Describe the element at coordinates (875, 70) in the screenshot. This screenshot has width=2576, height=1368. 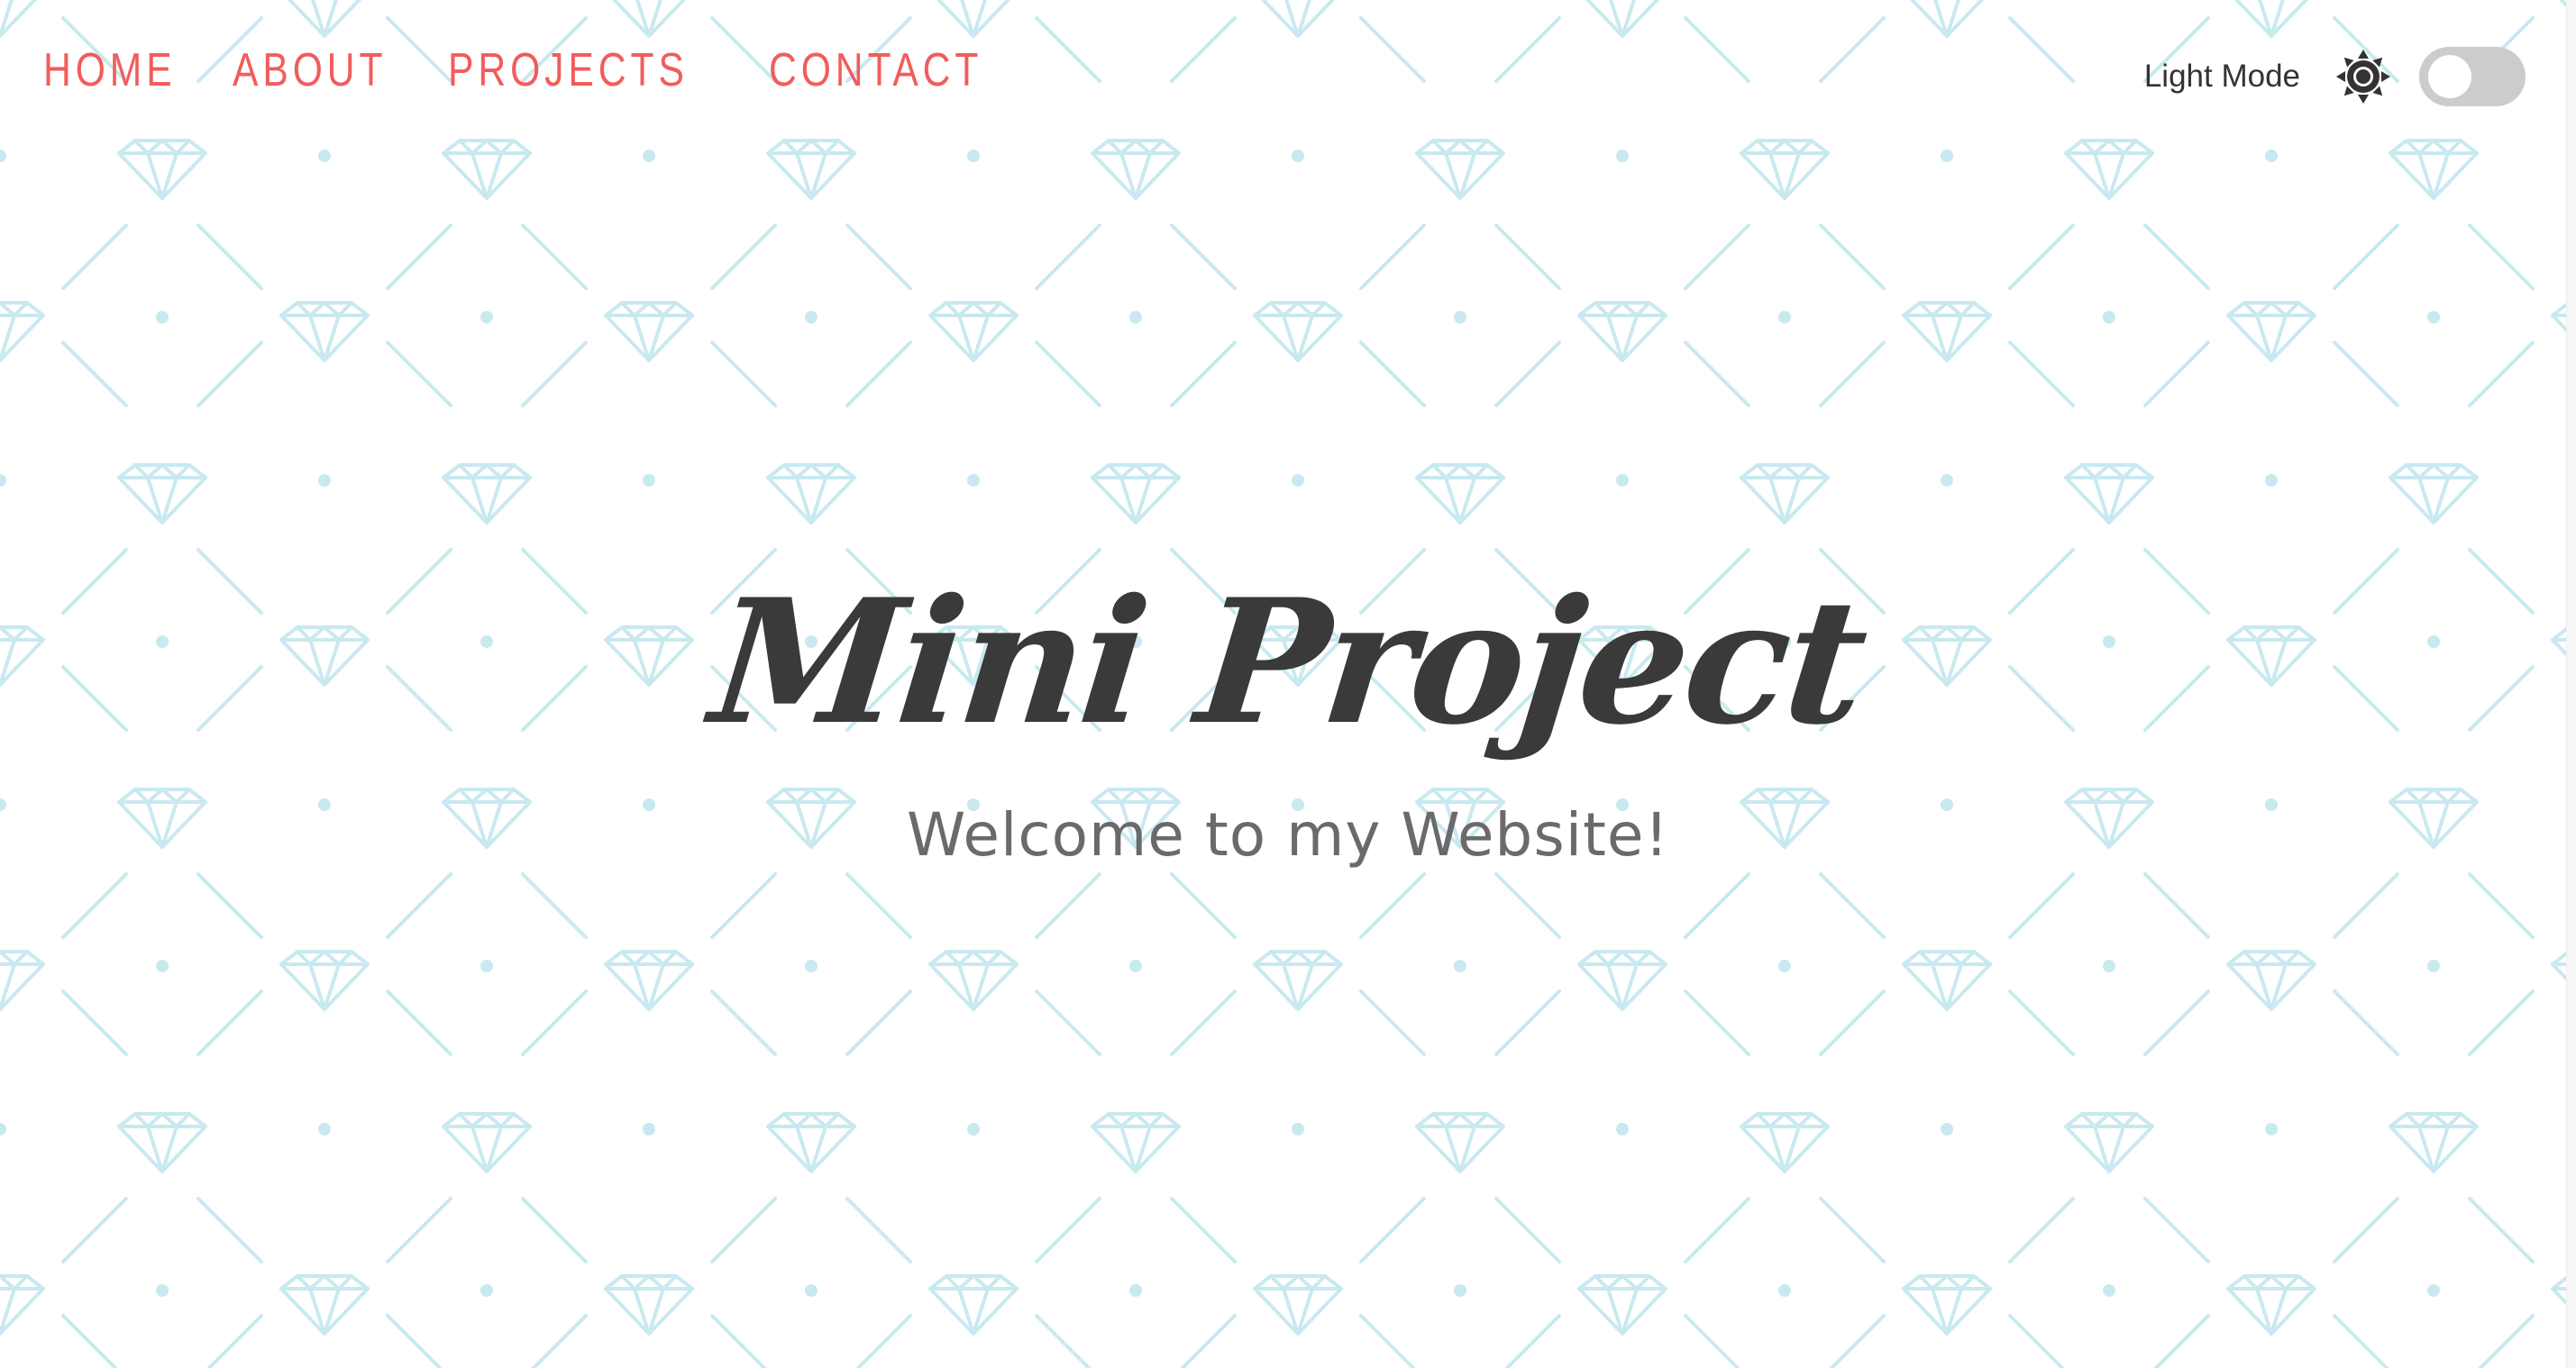
I see `nav-link-contact: CONTACT` at that location.